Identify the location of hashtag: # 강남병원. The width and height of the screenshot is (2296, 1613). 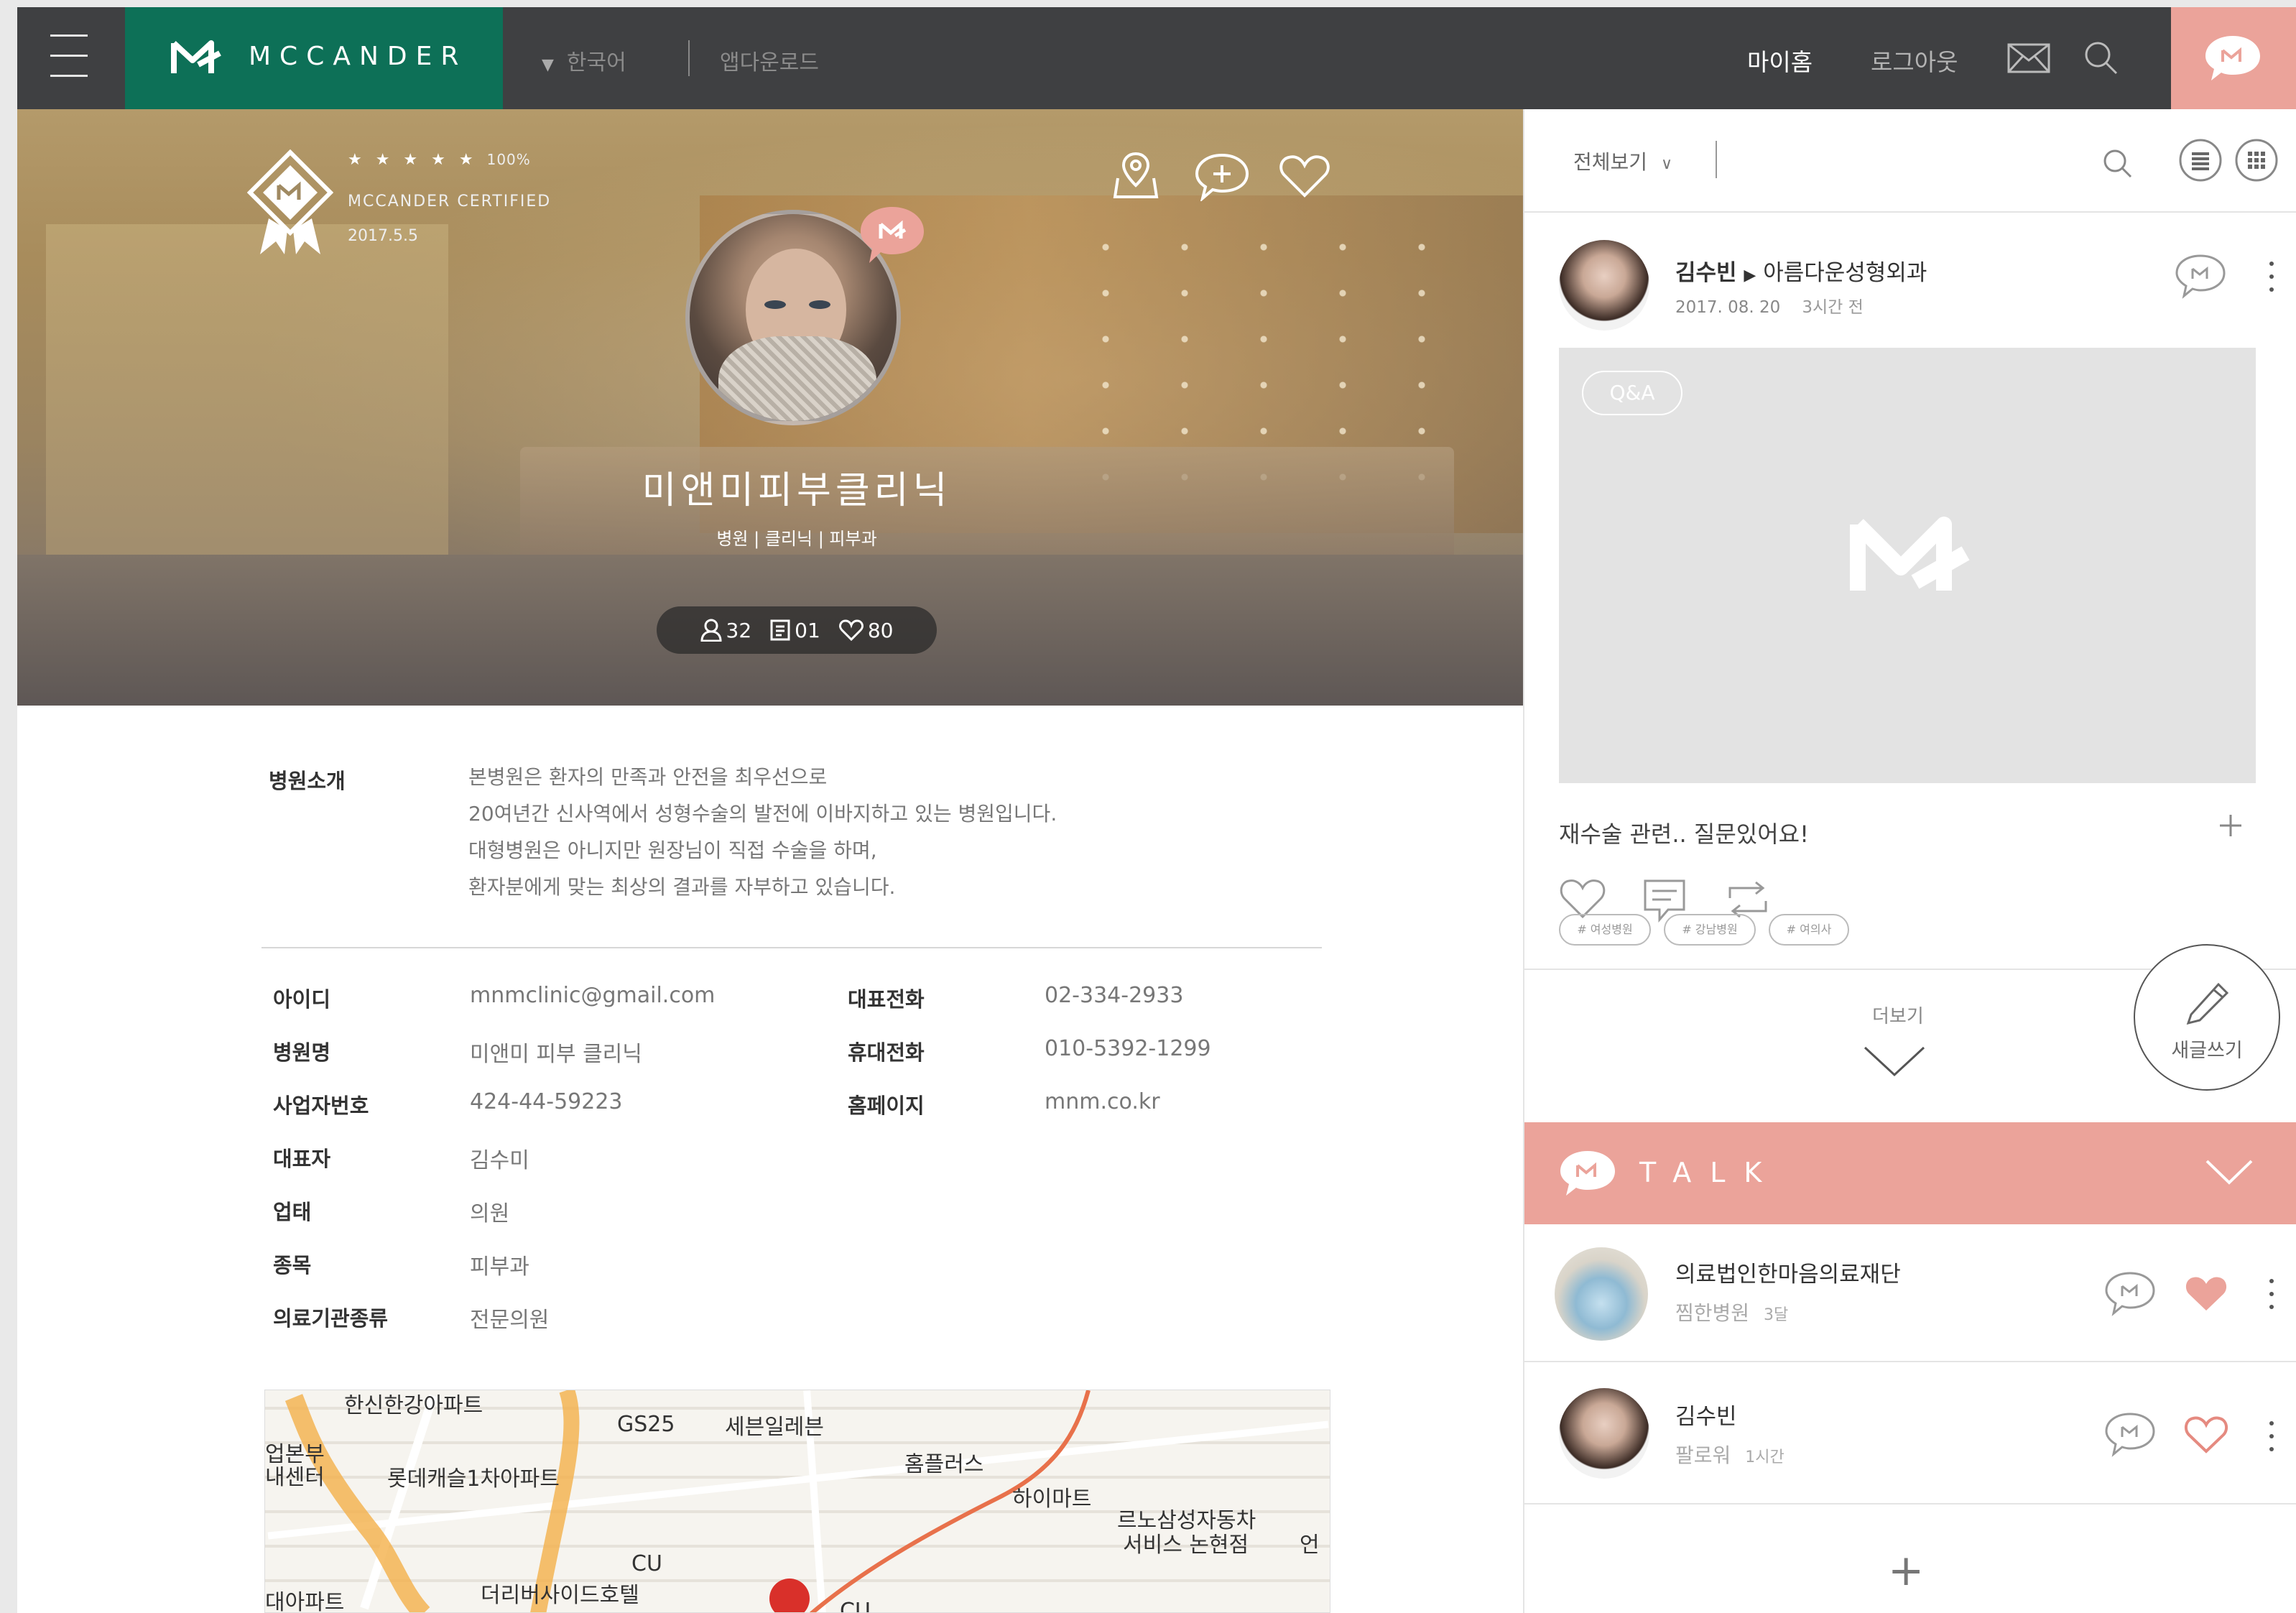
(1710, 930).